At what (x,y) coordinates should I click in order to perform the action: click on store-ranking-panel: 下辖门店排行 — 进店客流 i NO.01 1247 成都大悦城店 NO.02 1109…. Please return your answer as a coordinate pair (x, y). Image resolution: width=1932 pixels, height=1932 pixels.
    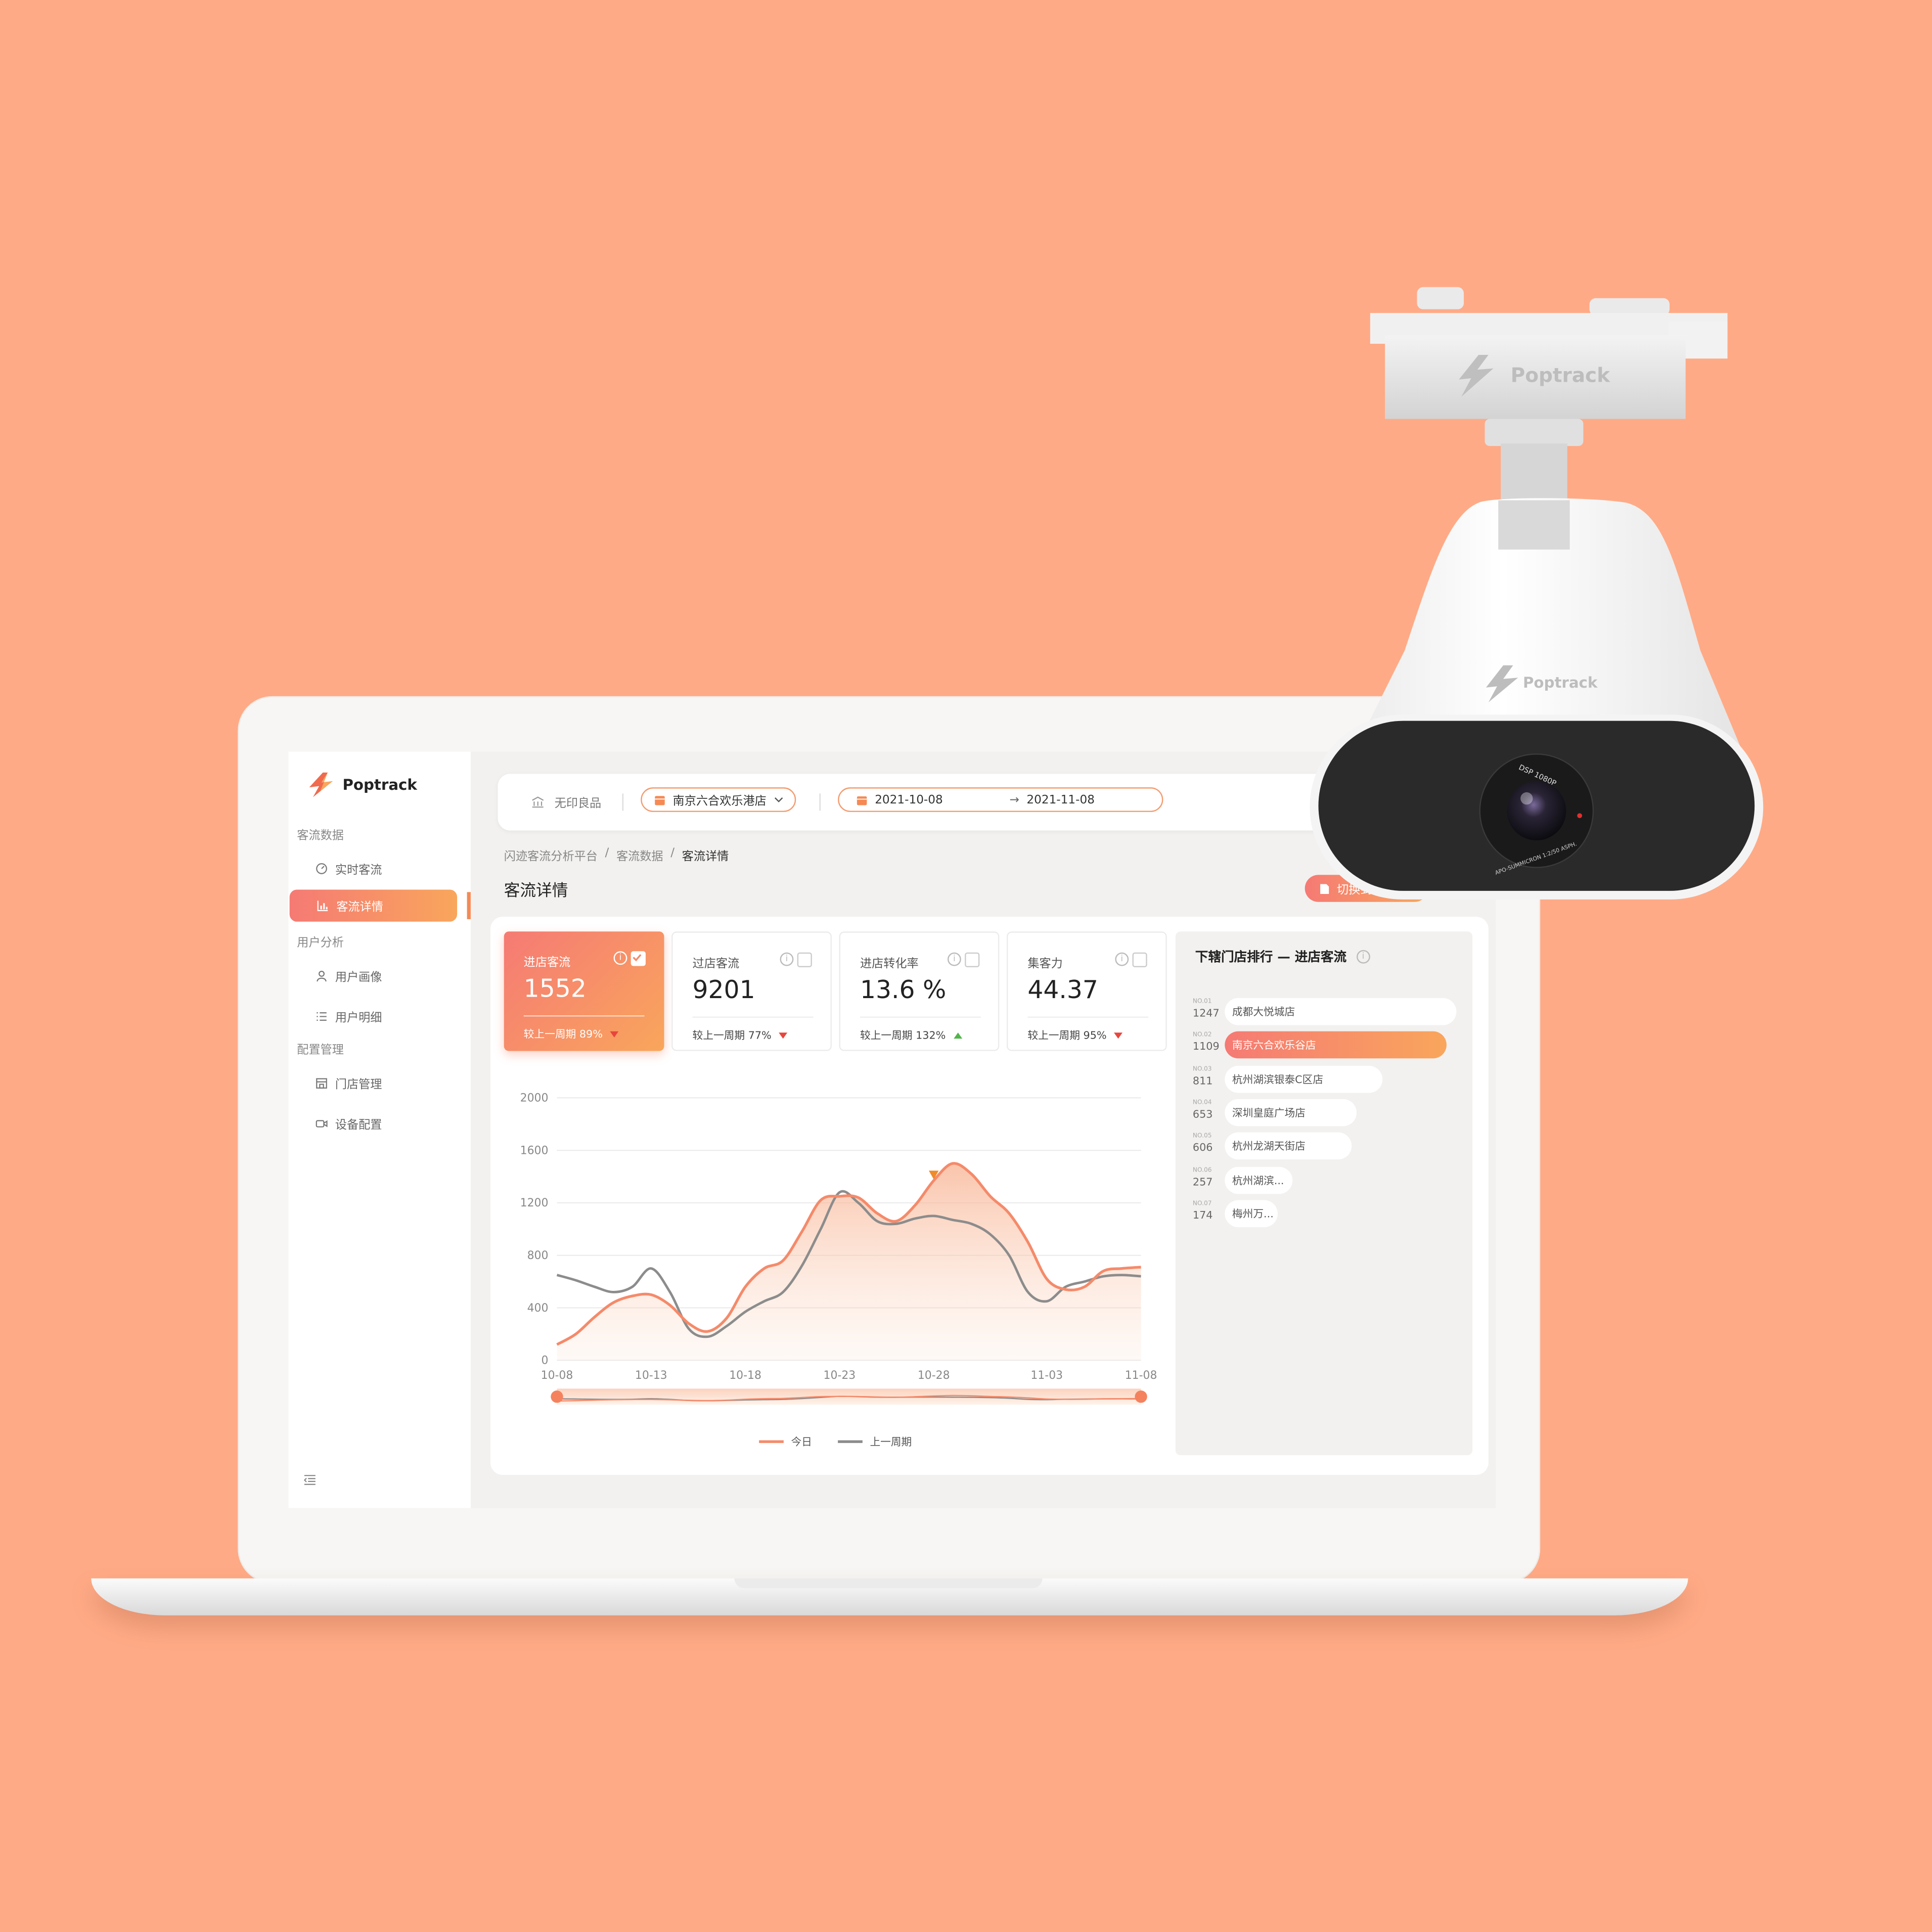
    Looking at the image, I should click on (1324, 1193).